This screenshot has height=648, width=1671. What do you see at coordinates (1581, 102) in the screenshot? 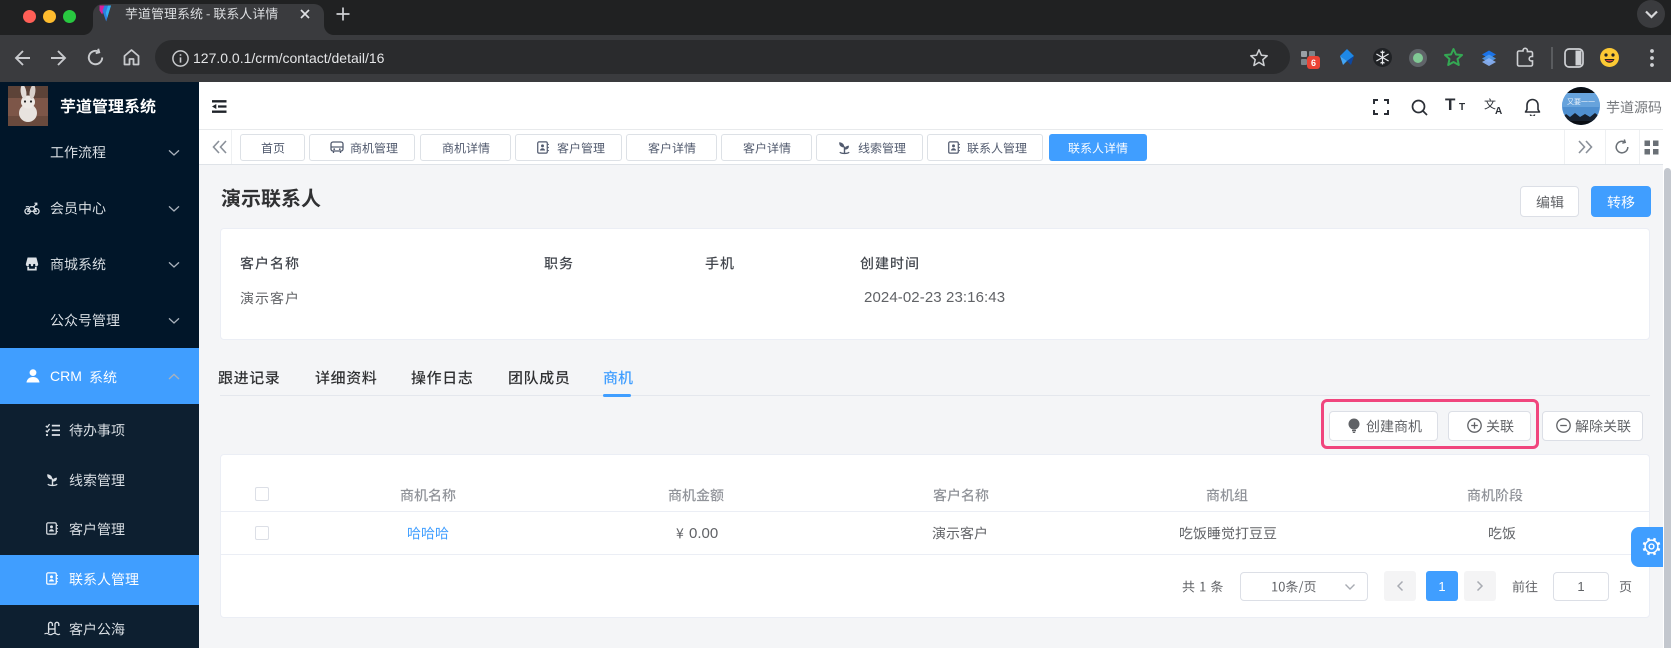
I see `svg-text: 又要一一` at bounding box center [1581, 102].